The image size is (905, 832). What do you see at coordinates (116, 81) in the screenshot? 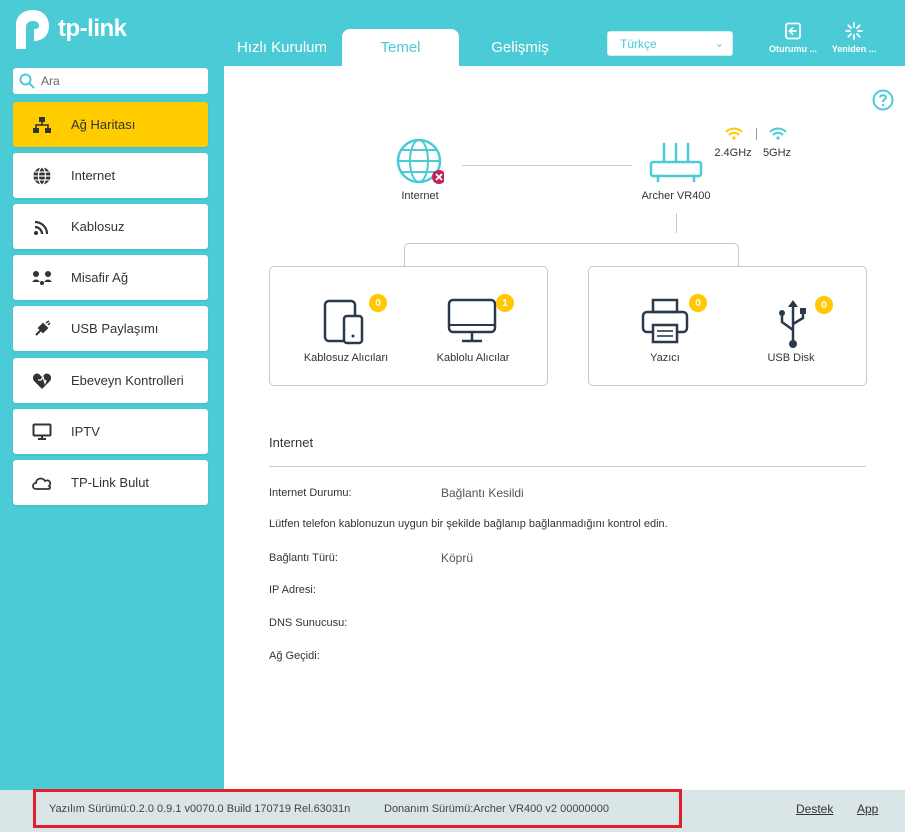
I see `search-input` at bounding box center [116, 81].